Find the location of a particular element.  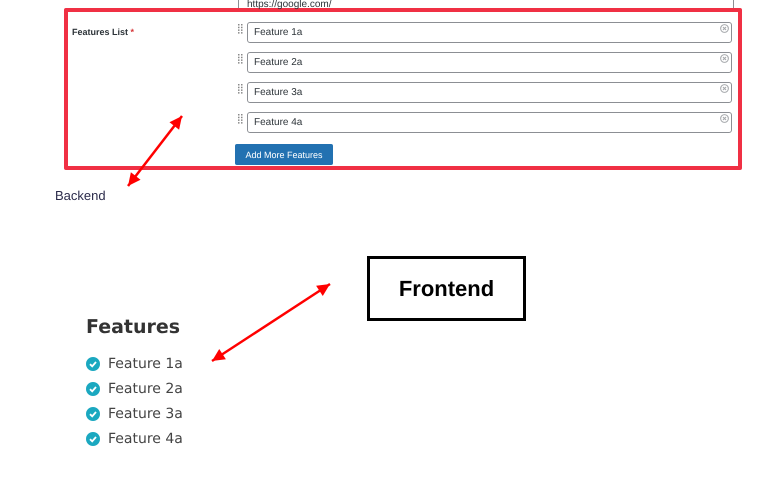

section-heading: Features is located at coordinates (134, 327).